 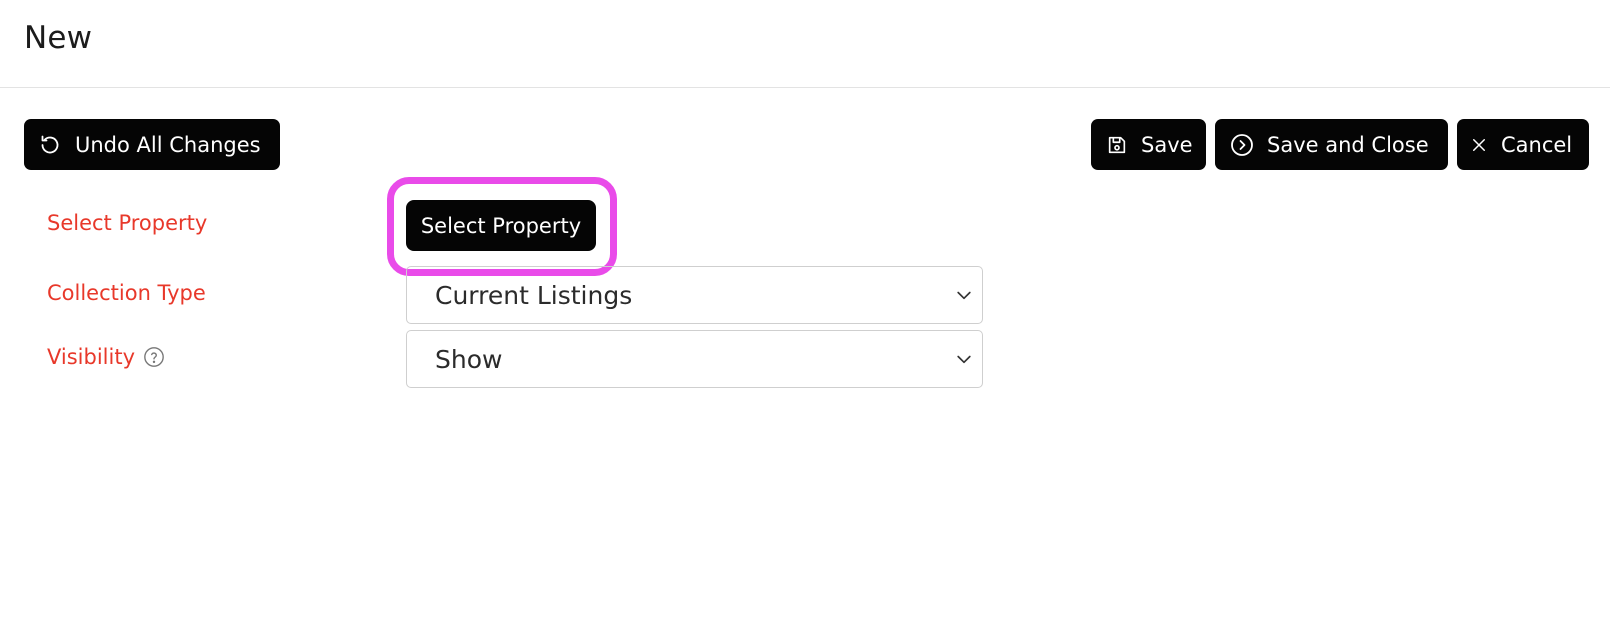 I want to click on save-button: Save, so click(x=1148, y=144).